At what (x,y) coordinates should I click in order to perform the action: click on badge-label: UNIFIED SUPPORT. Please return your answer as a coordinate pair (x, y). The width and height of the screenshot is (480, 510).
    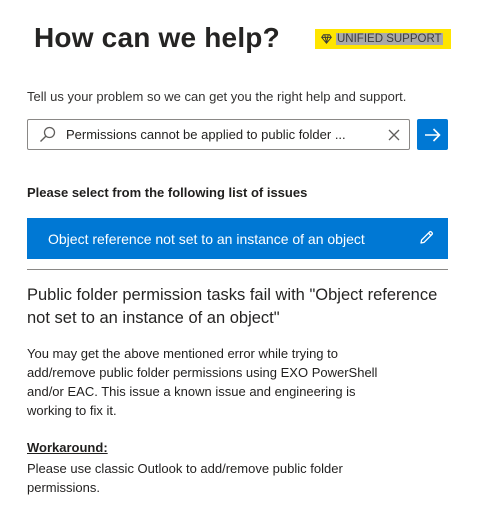
    Looking at the image, I should click on (389, 39).